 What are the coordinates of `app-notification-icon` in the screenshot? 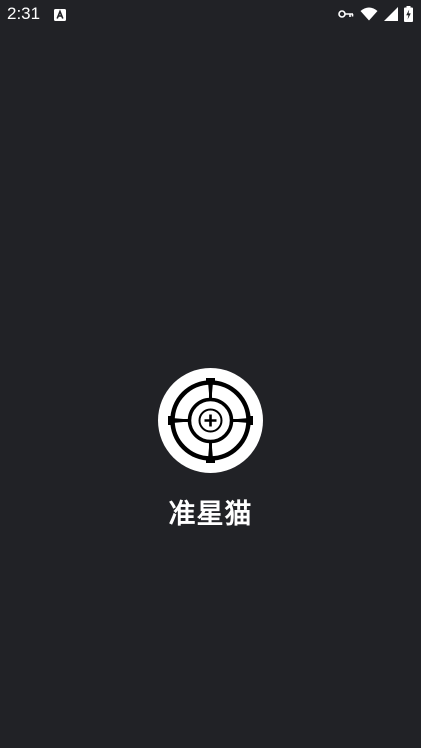 It's located at (60, 14).